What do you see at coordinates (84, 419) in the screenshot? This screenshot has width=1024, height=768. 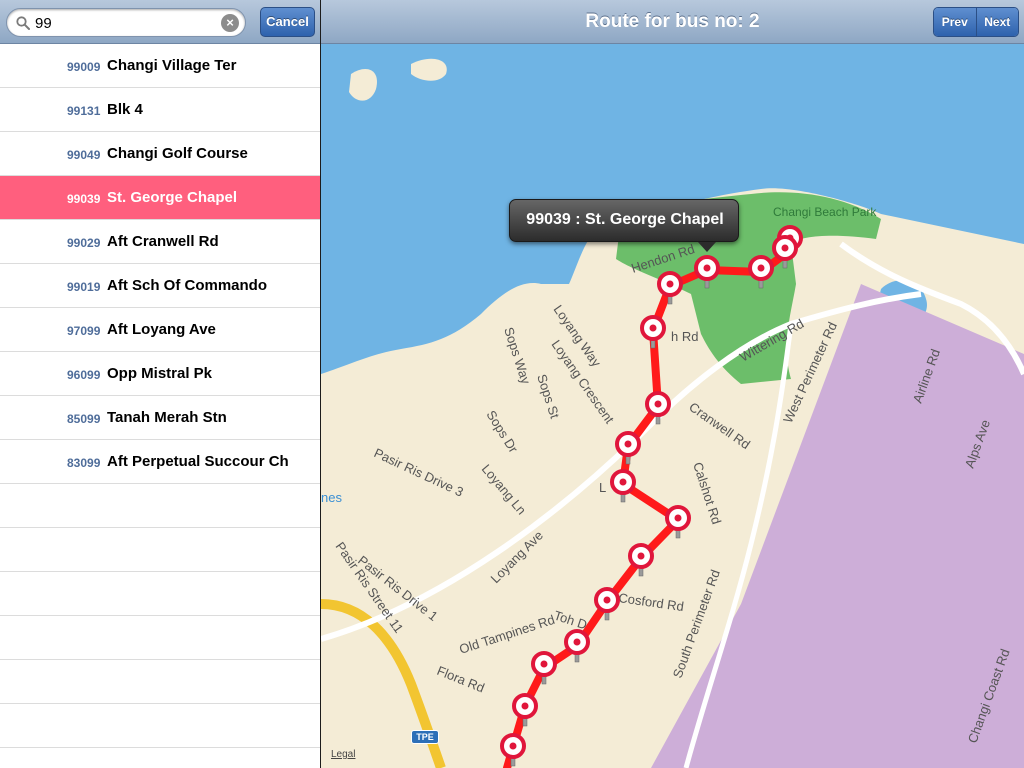 I see `stop-code: 85099` at bounding box center [84, 419].